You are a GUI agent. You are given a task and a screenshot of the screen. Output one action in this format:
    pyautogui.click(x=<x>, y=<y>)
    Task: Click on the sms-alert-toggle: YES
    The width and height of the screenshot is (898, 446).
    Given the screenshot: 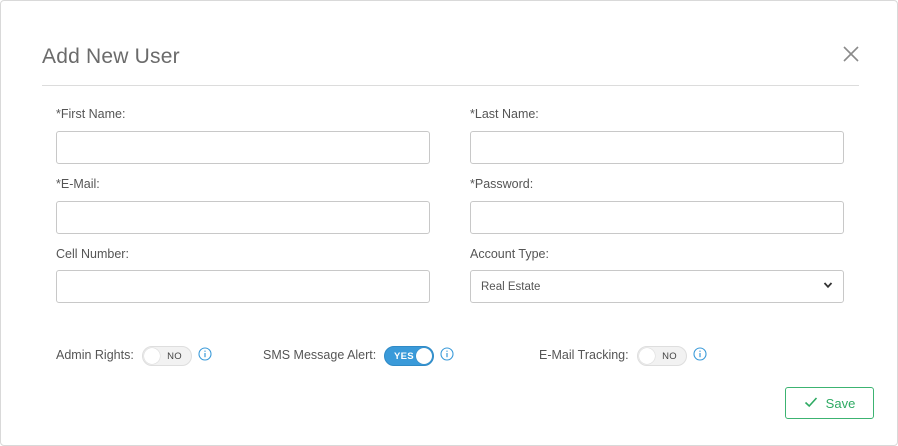 What is the action you would take?
    pyautogui.click(x=409, y=356)
    